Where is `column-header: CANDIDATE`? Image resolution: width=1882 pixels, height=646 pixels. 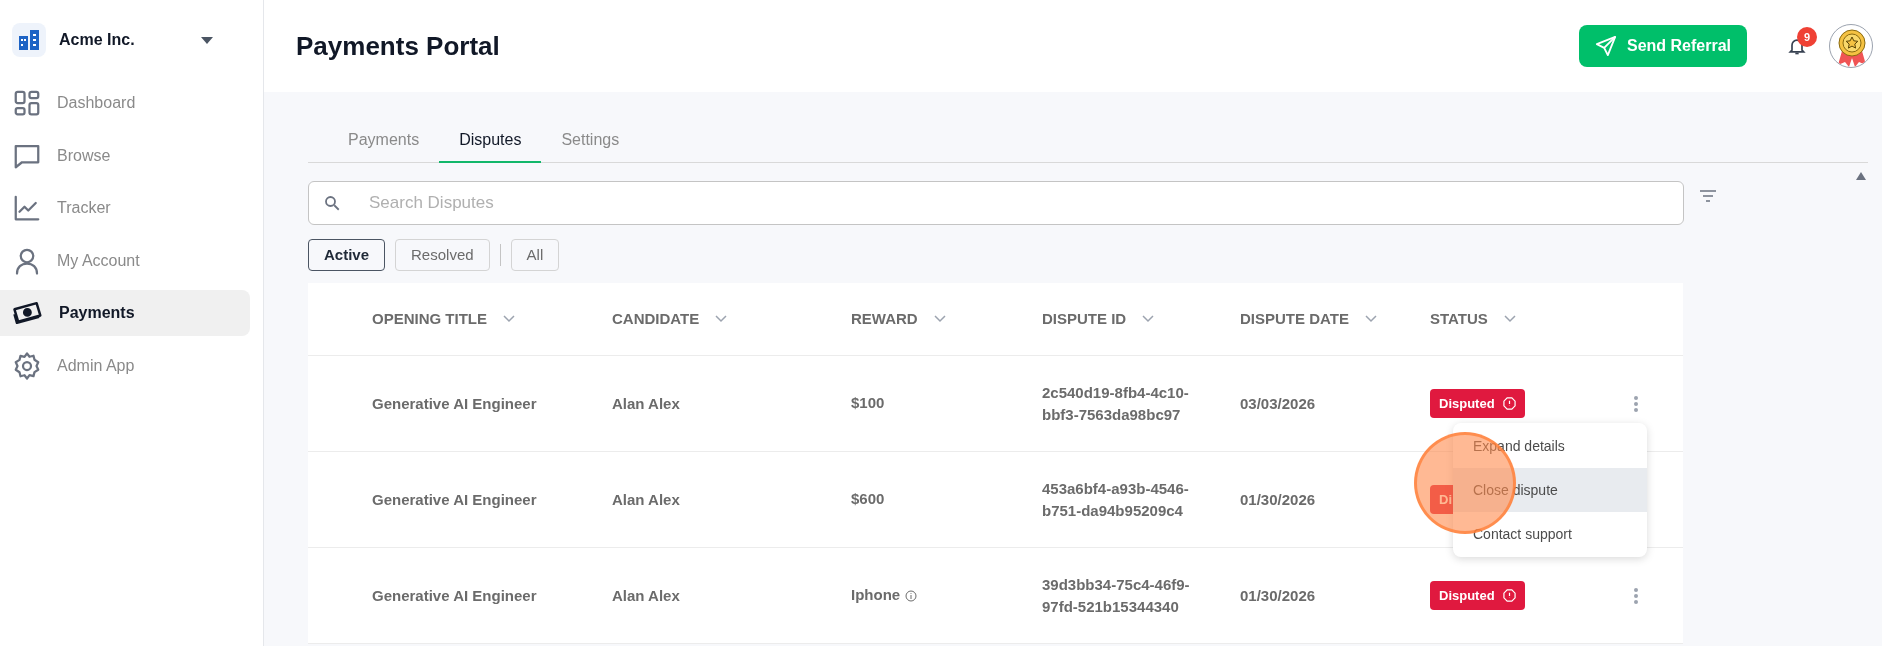 column-header: CANDIDATE is located at coordinates (656, 318).